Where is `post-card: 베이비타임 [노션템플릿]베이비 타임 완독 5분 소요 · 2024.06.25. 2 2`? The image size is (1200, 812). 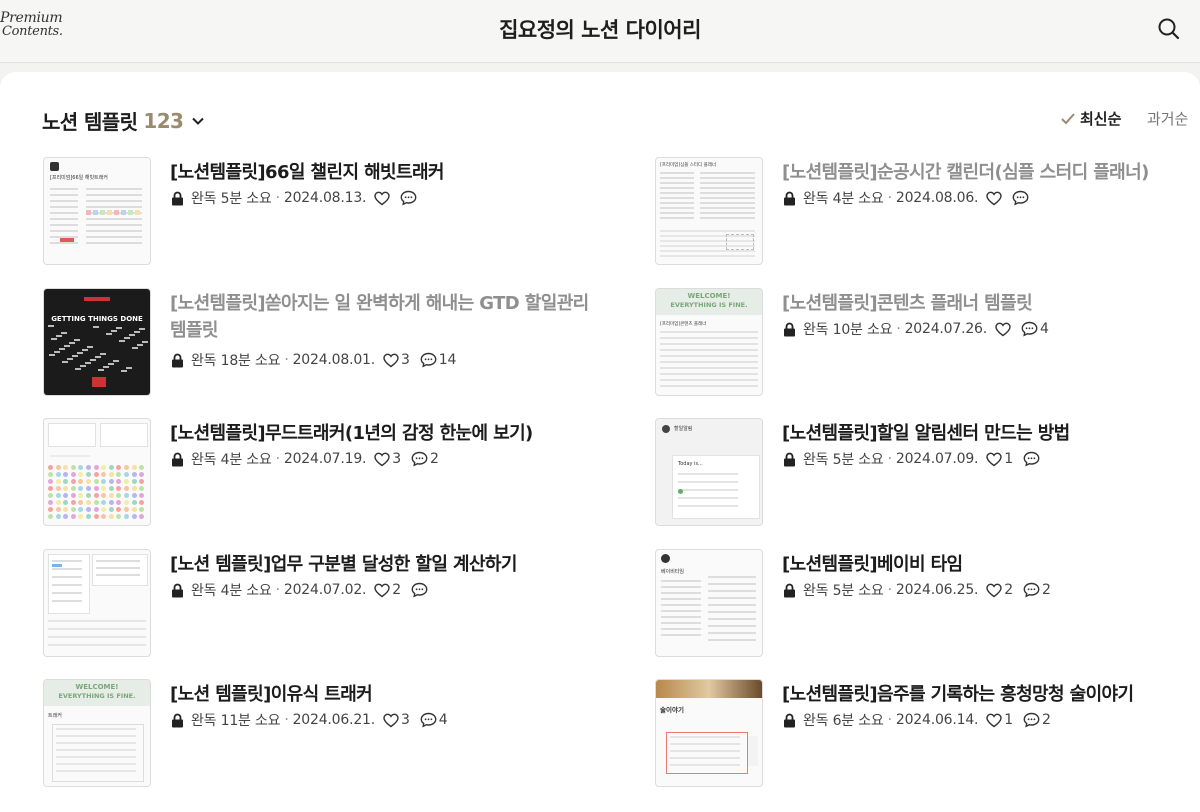
post-card: 베이비타임 [노션템플릿]베이비 타임 완독 5분 소요 · 2024.06.25. 2 2 is located at coordinates (927, 604).